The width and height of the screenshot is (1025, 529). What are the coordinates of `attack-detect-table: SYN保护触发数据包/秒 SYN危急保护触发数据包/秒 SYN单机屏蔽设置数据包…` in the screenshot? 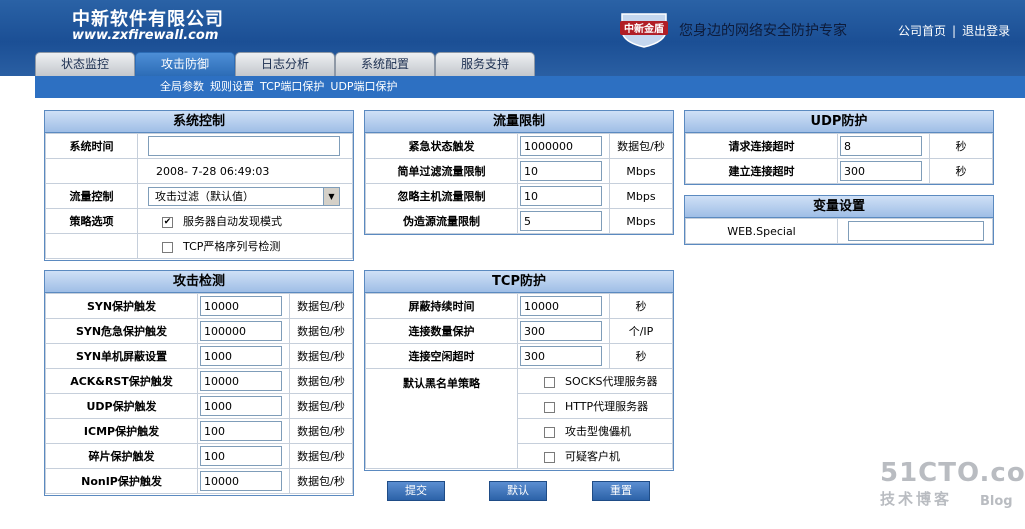 It's located at (199, 393).